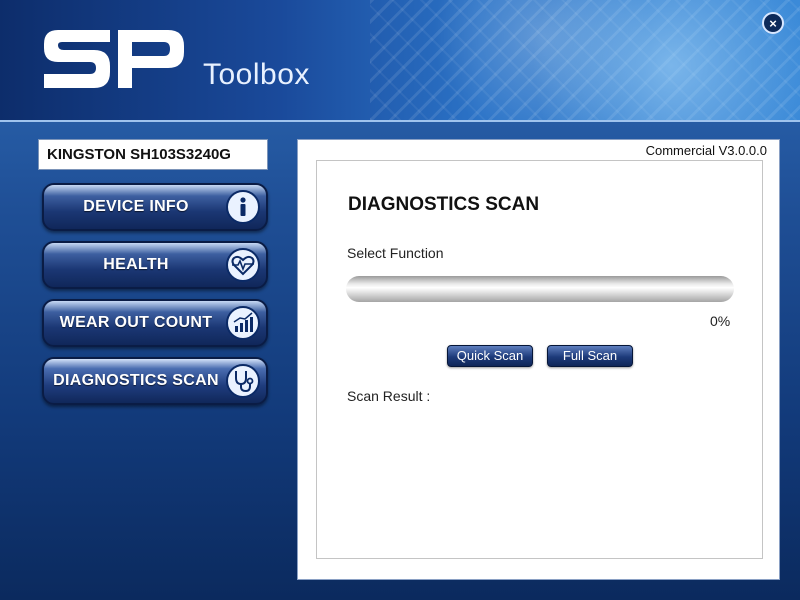 The height and width of the screenshot is (600, 800). What do you see at coordinates (256, 74) in the screenshot?
I see `app-title: Toolbox` at bounding box center [256, 74].